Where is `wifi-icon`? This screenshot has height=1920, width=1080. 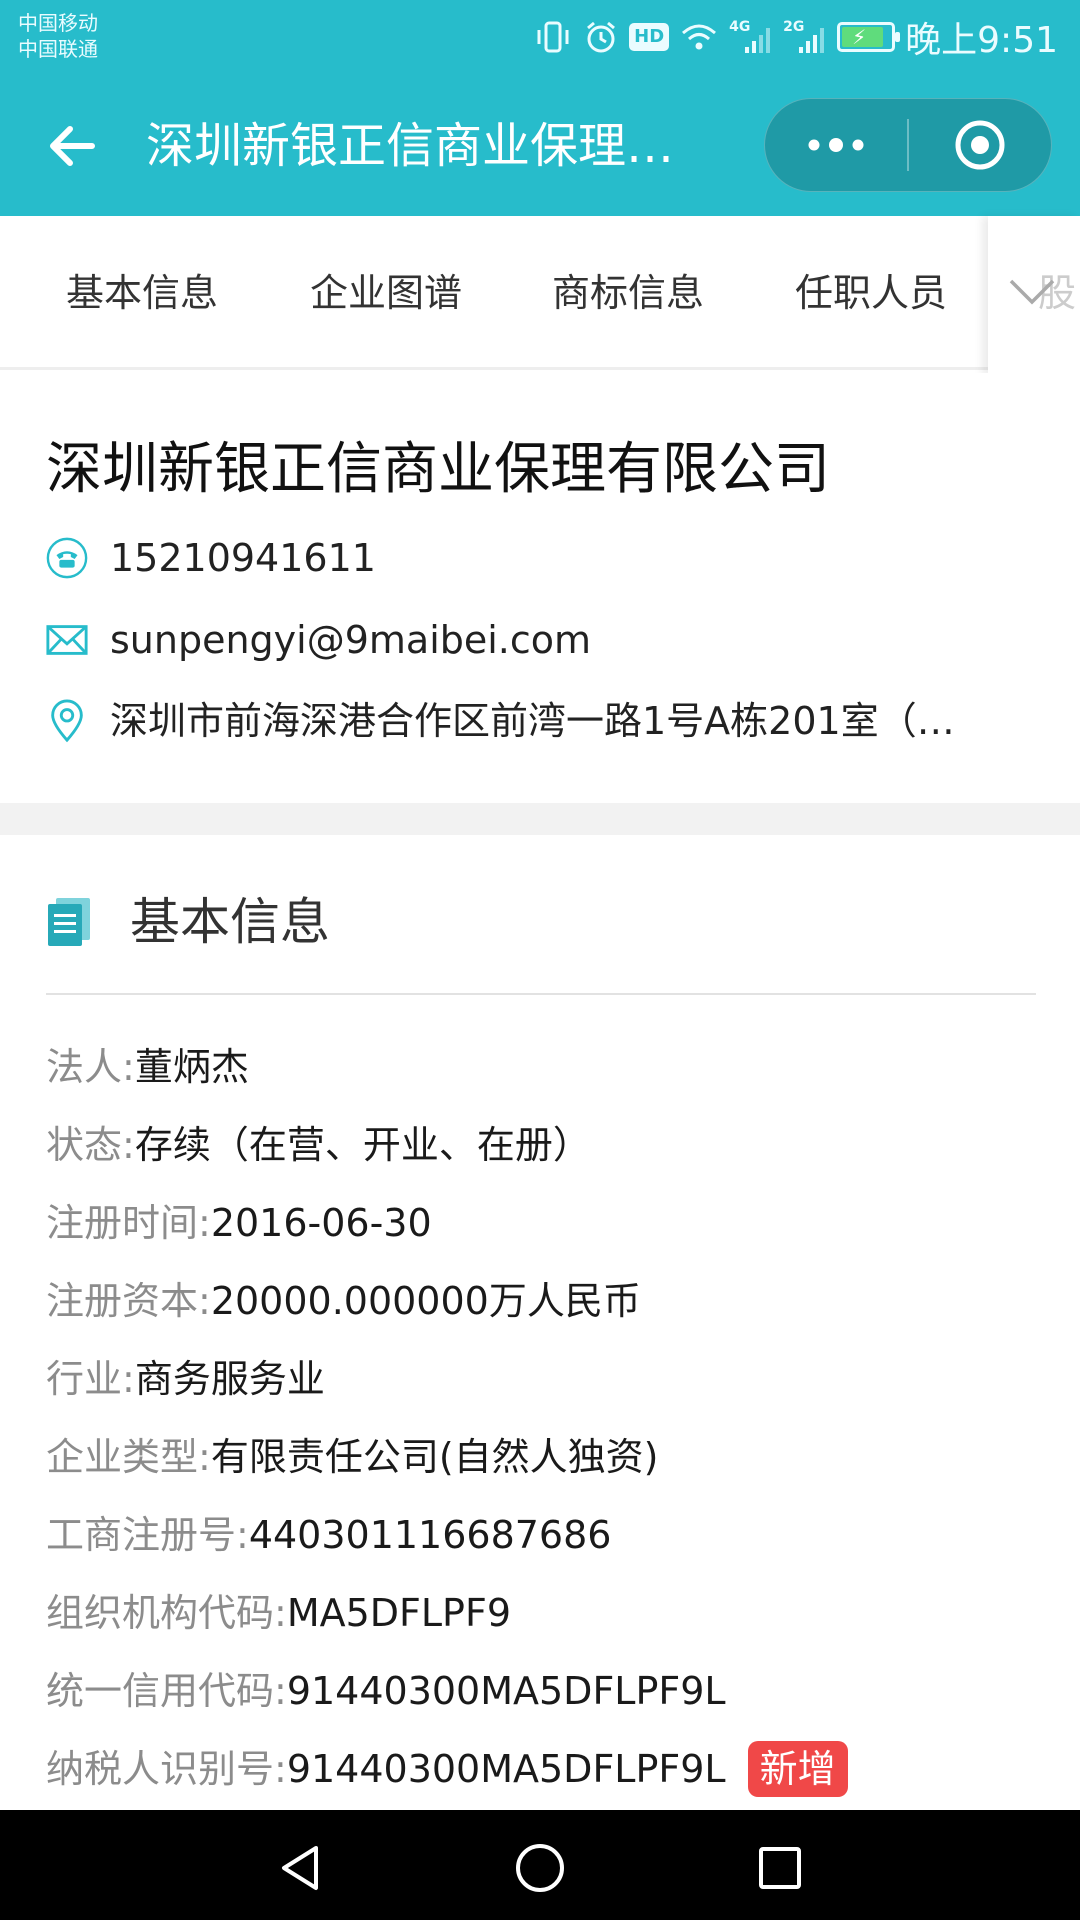 wifi-icon is located at coordinates (699, 37).